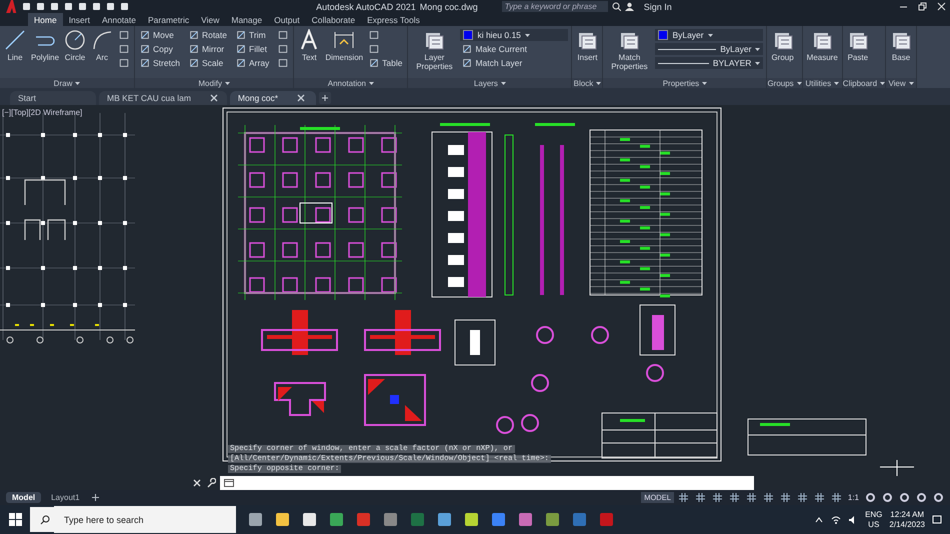 This screenshot has width=950, height=534. What do you see at coordinates (229, 483) in the screenshot?
I see `command-prompt-icon` at bounding box center [229, 483].